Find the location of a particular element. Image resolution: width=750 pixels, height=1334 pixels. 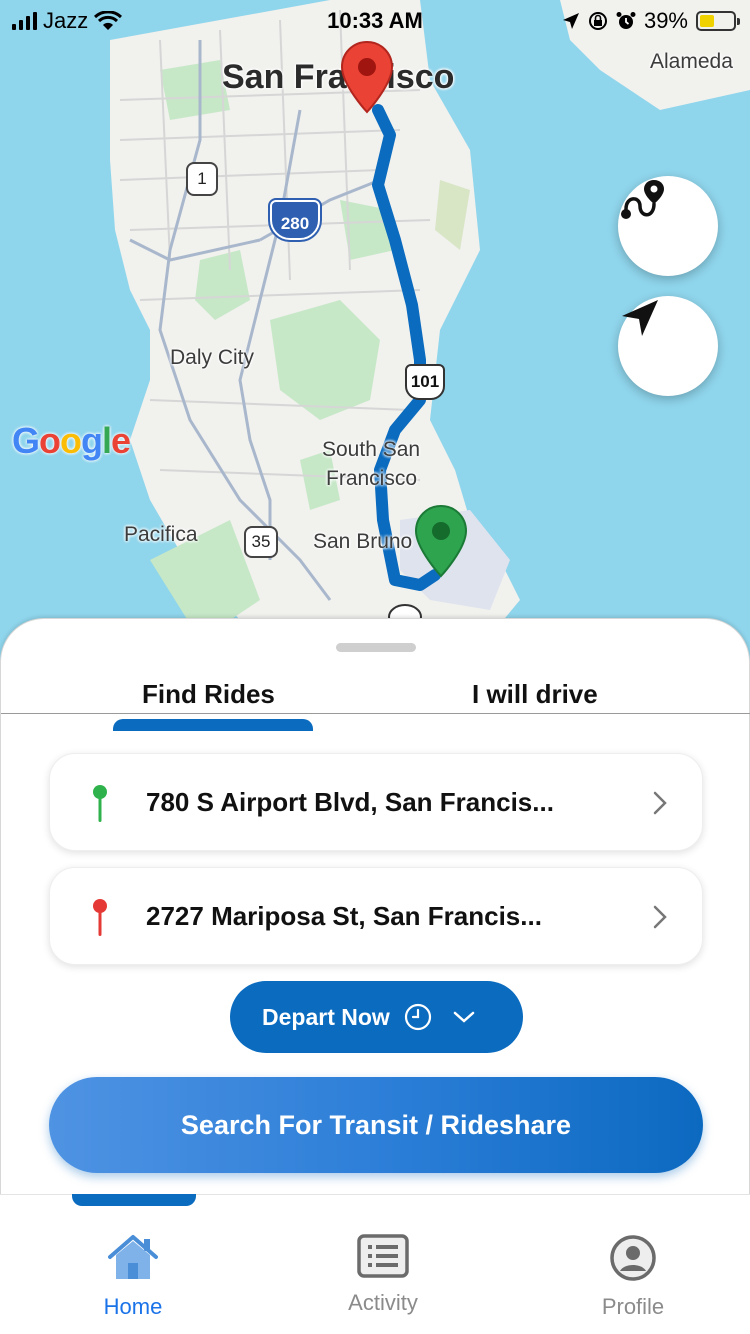

ride-mode-tabs: Find Rides I will drive is located at coordinates (375, 696).